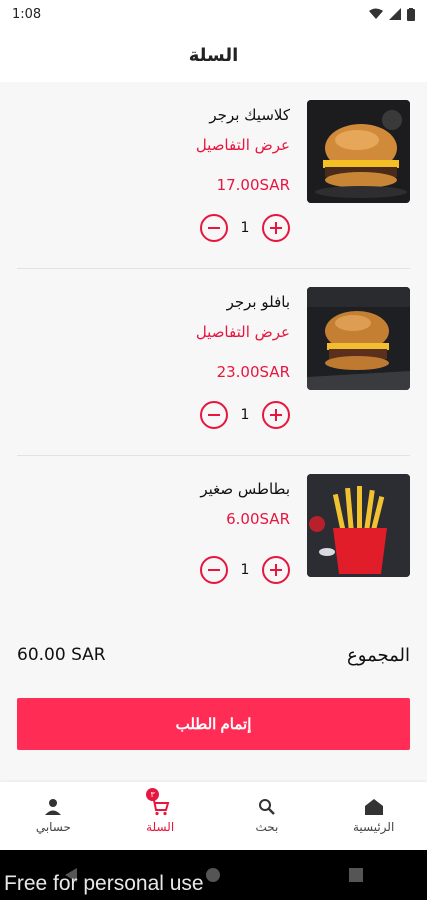 This screenshot has height=900, width=427. I want to click on item-price: 17.00SAR, so click(253, 185).